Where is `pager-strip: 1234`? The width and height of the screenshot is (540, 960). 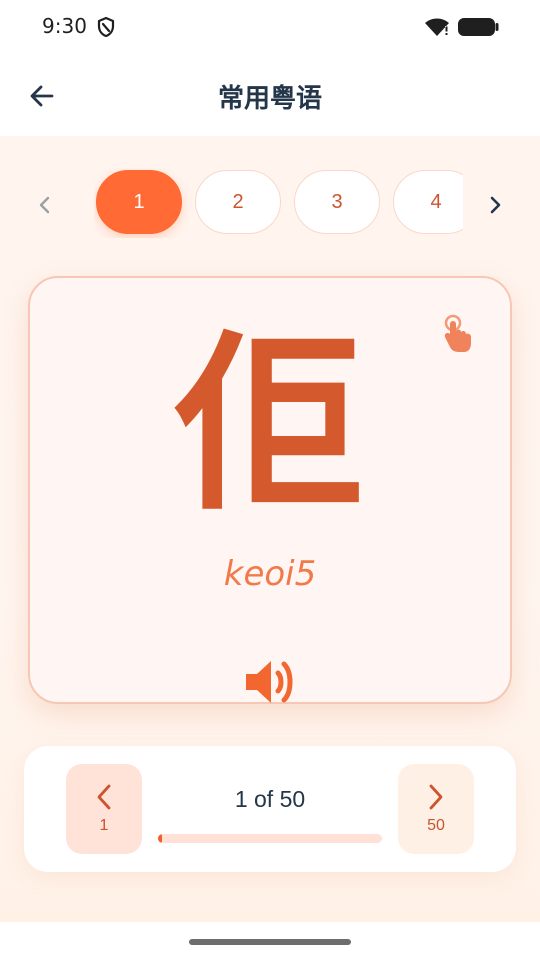
pager-strip: 1234 is located at coordinates (278, 203).